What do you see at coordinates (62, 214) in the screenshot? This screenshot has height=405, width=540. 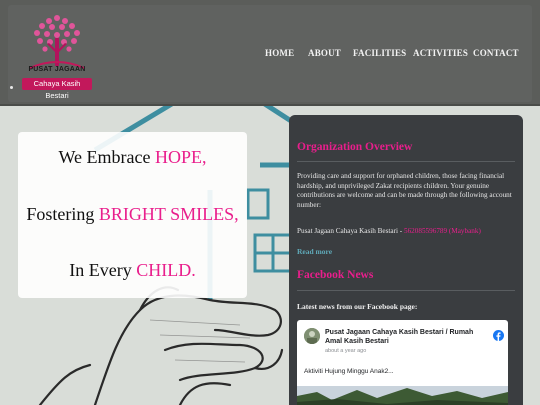 I see `hero-line-2-text: Fostering` at bounding box center [62, 214].